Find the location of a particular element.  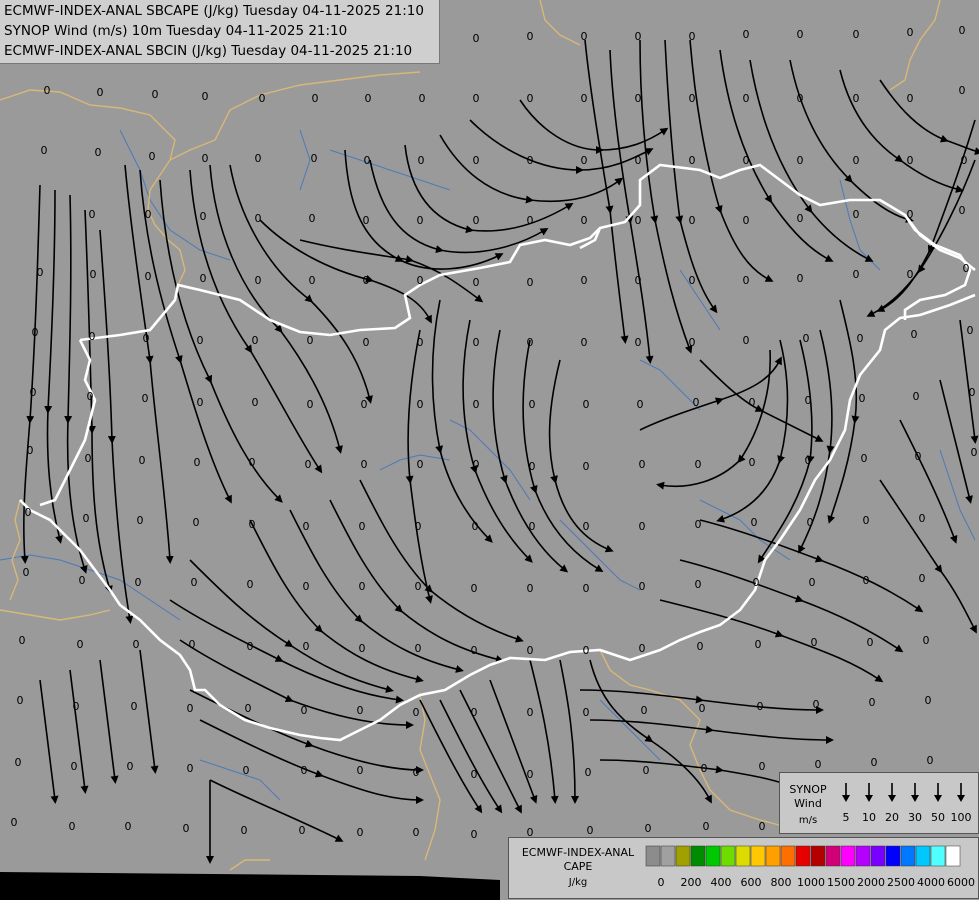

colorbar-label: 6000 is located at coordinates (961, 882).